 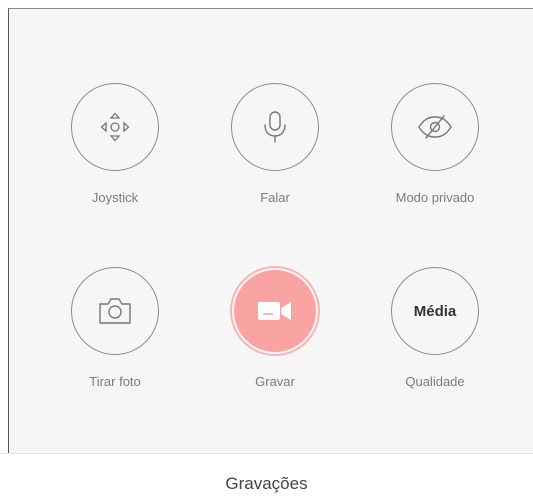 I want to click on recordings-tab: Gravações, so click(x=266, y=478).